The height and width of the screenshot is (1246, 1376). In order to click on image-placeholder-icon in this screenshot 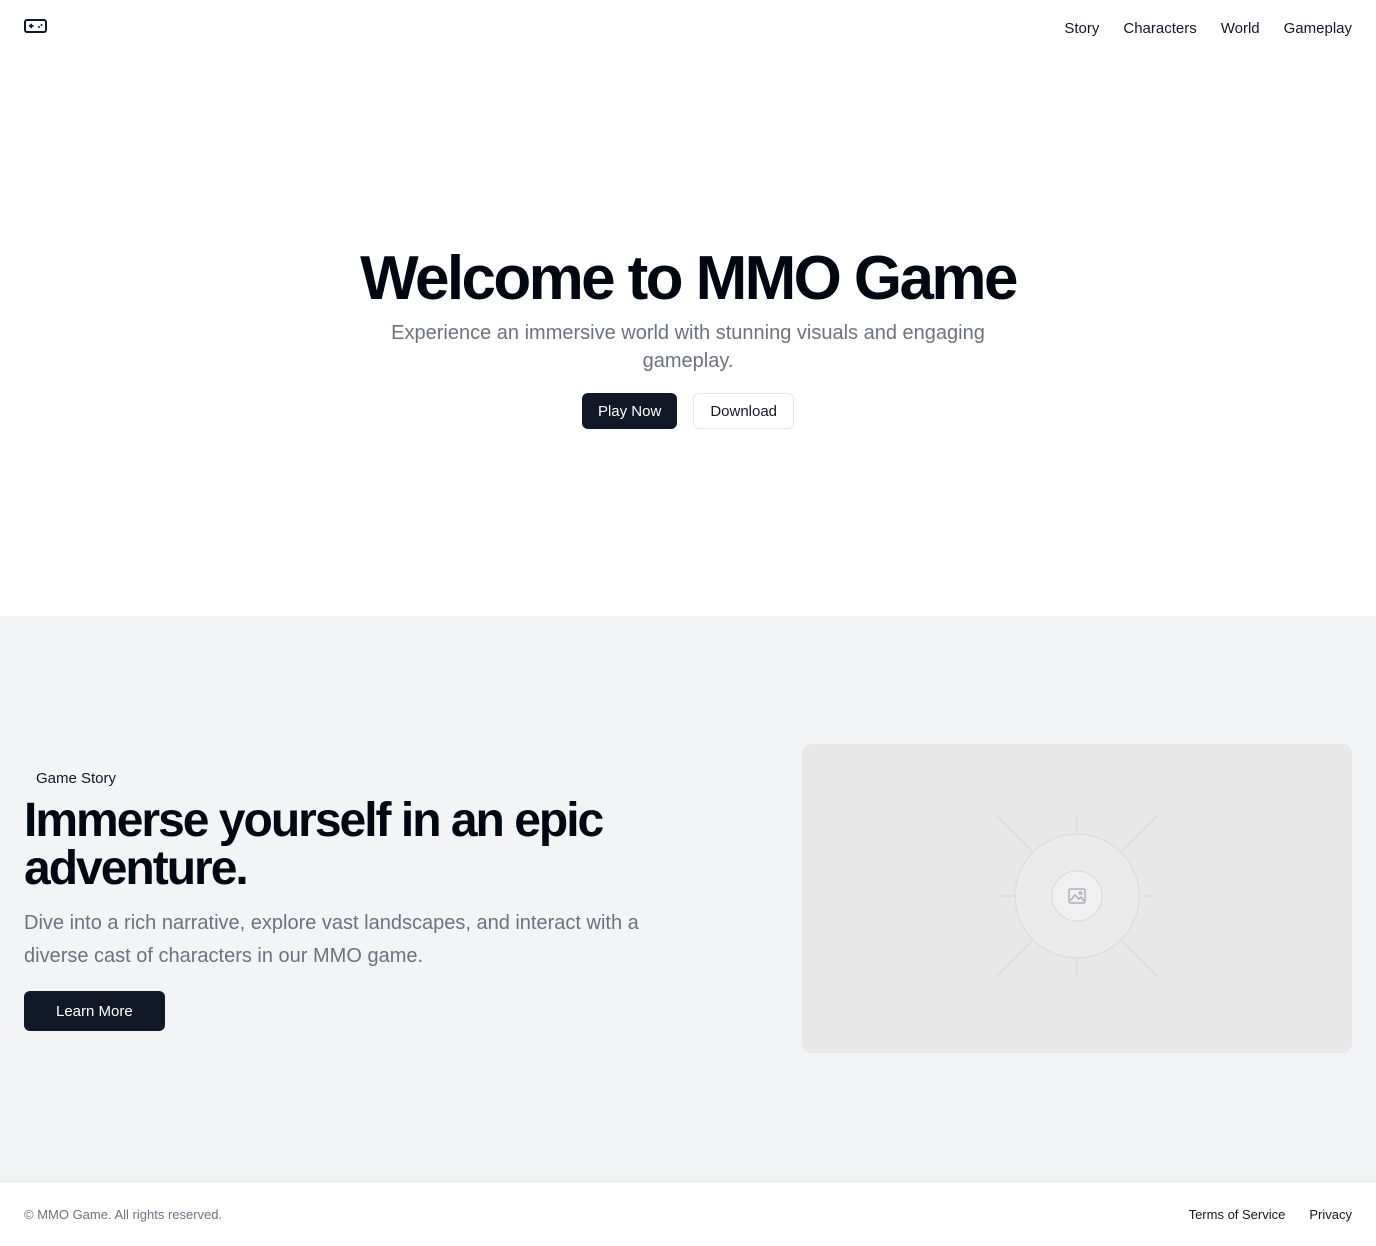, I will do `click(1077, 898)`.